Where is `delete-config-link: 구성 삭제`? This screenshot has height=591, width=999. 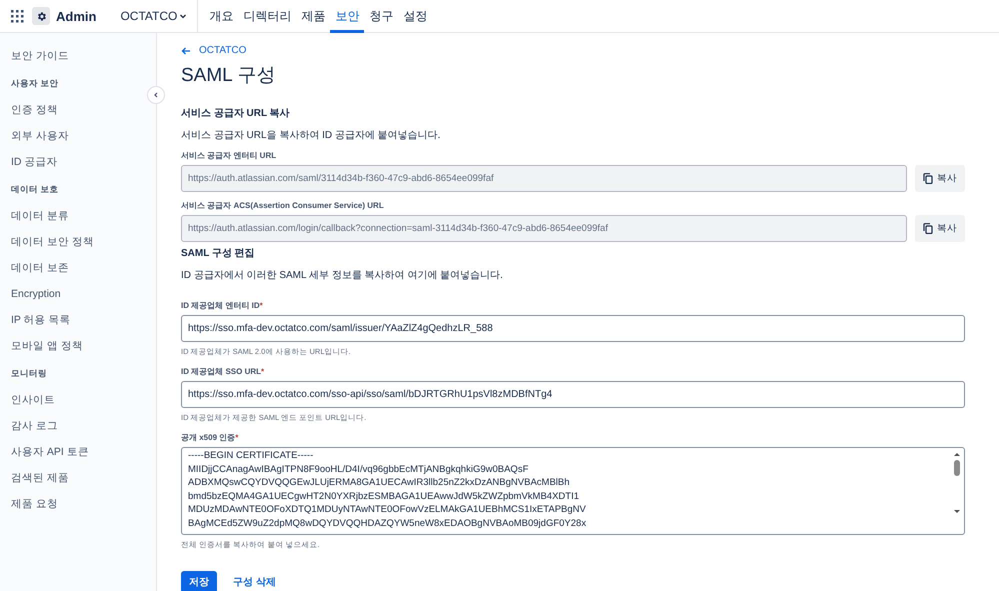
delete-config-link: 구성 삭제 is located at coordinates (254, 581).